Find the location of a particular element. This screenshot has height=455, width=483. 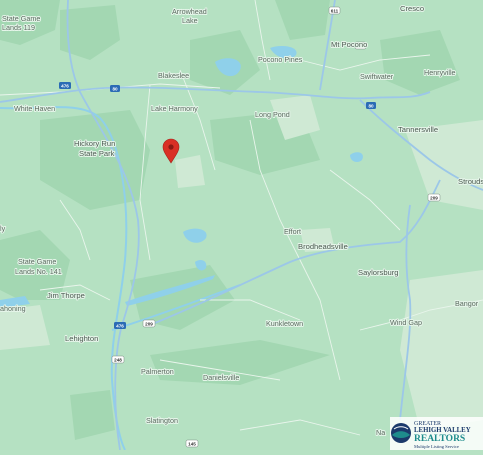

label-palmerton: Palmerton is located at coordinates (157, 371).